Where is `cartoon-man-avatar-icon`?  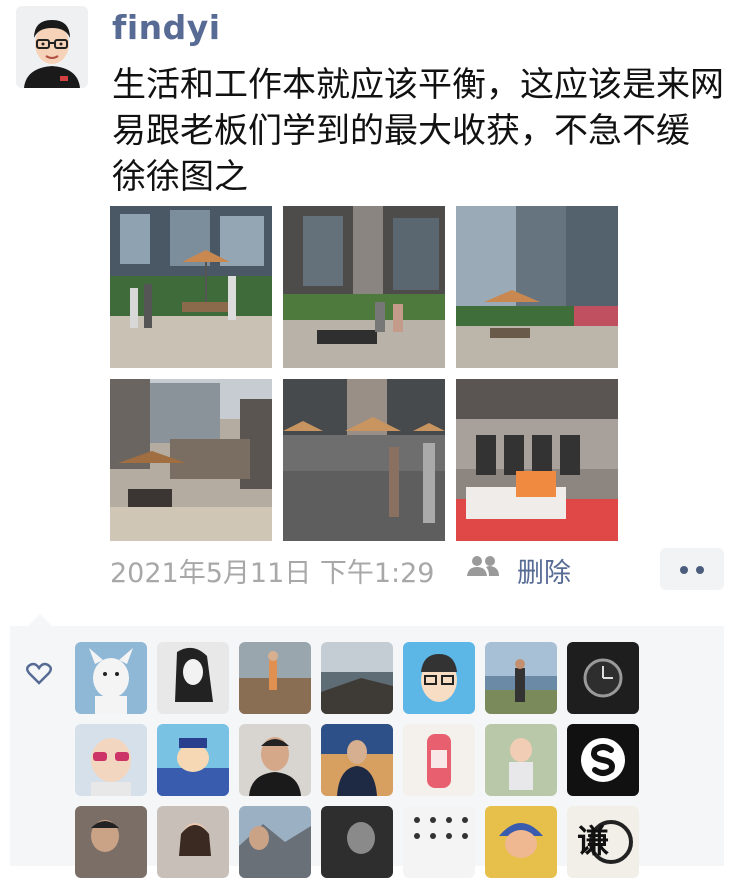
cartoon-man-avatar-icon is located at coordinates (52, 47).